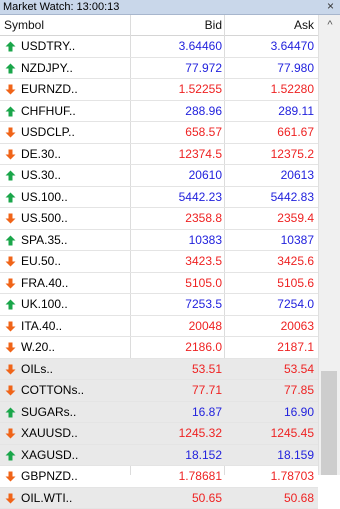  I want to click on table-row: USDTRY..3.644603.64470, so click(159, 47).